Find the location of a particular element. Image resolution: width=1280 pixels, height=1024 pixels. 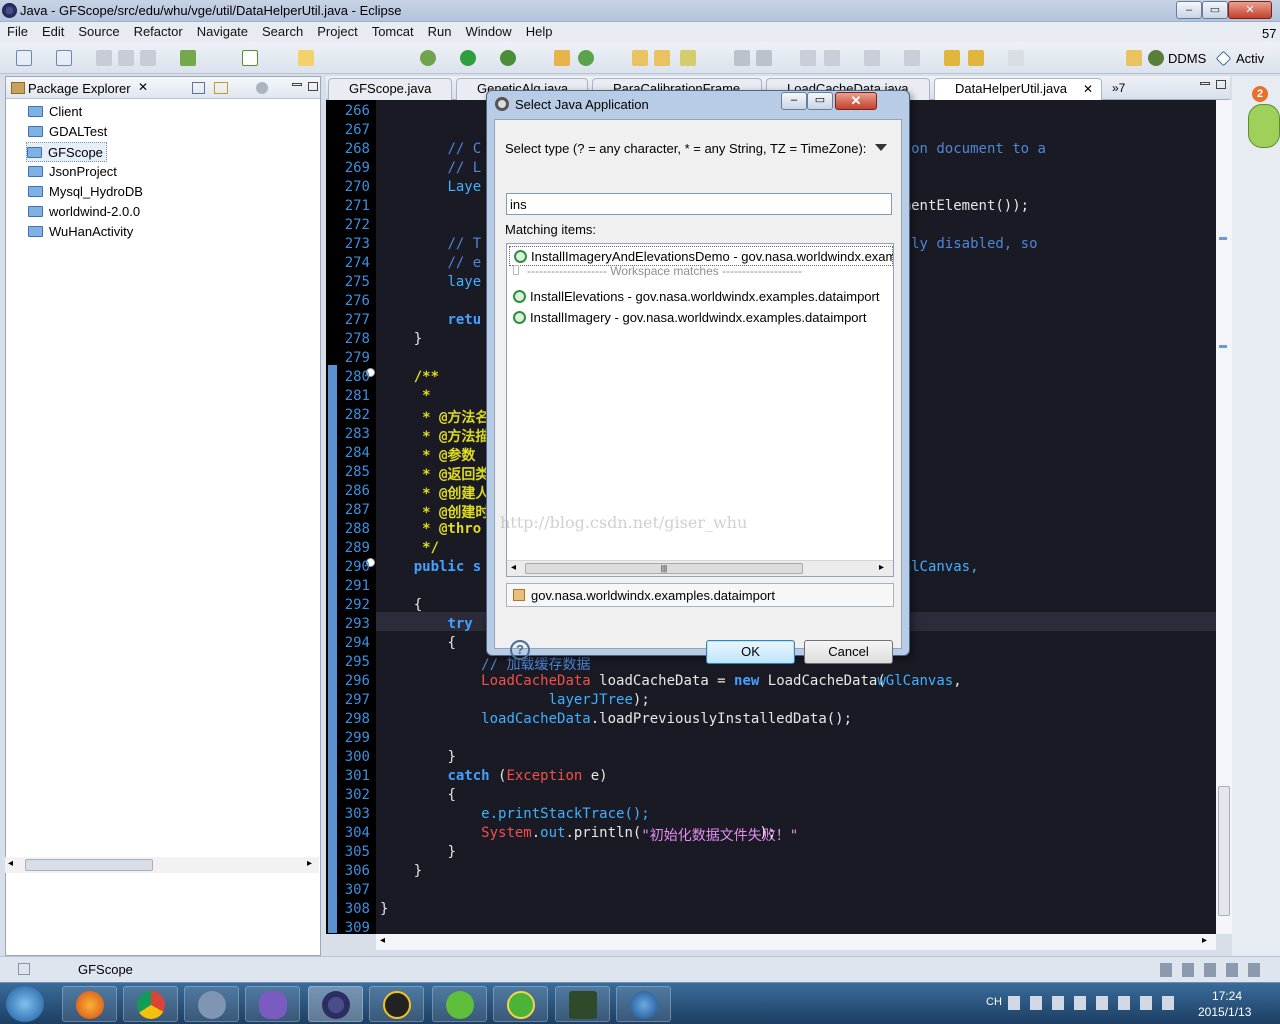

editor-hscroll: ◂ ▸ is located at coordinates (796, 942).